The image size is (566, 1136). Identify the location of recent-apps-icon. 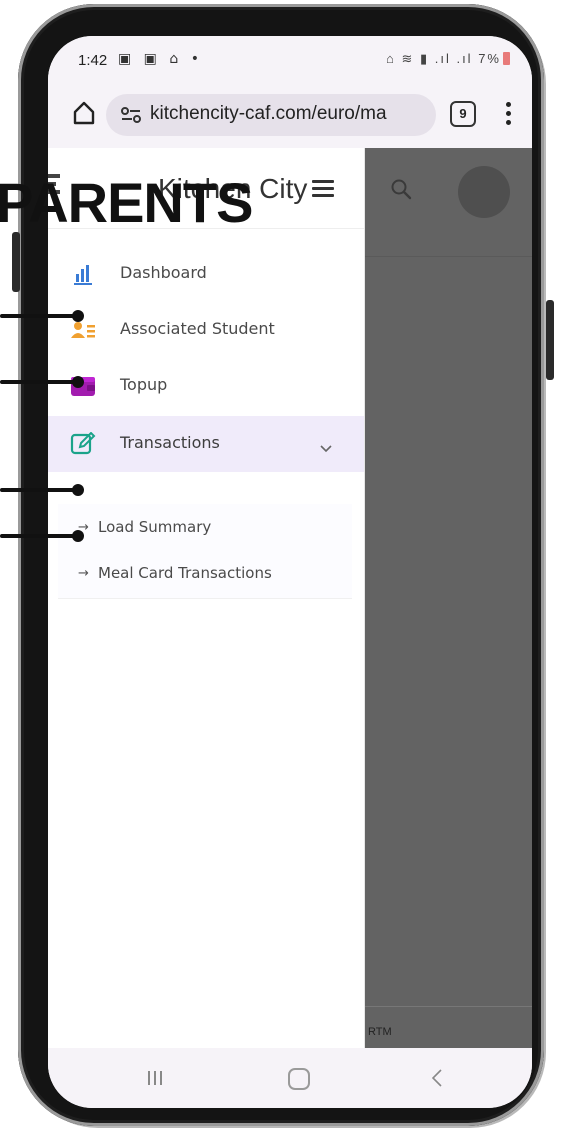
(155, 1078).